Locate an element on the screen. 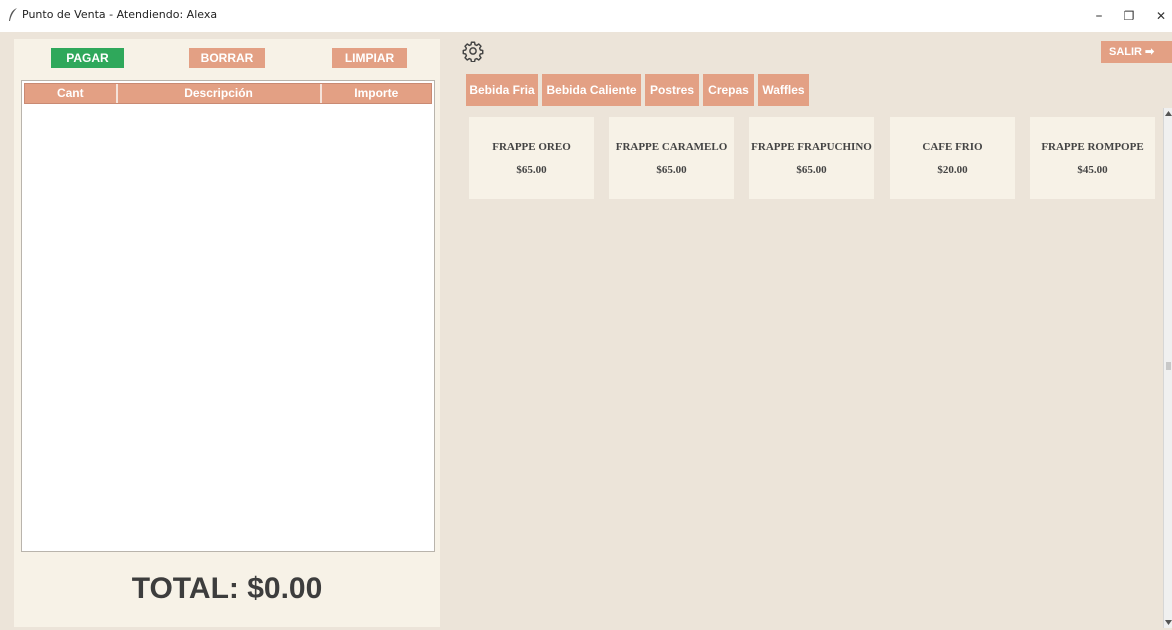 This screenshot has height=630, width=1172. close-button: ✕ is located at coordinates (1159, 16).